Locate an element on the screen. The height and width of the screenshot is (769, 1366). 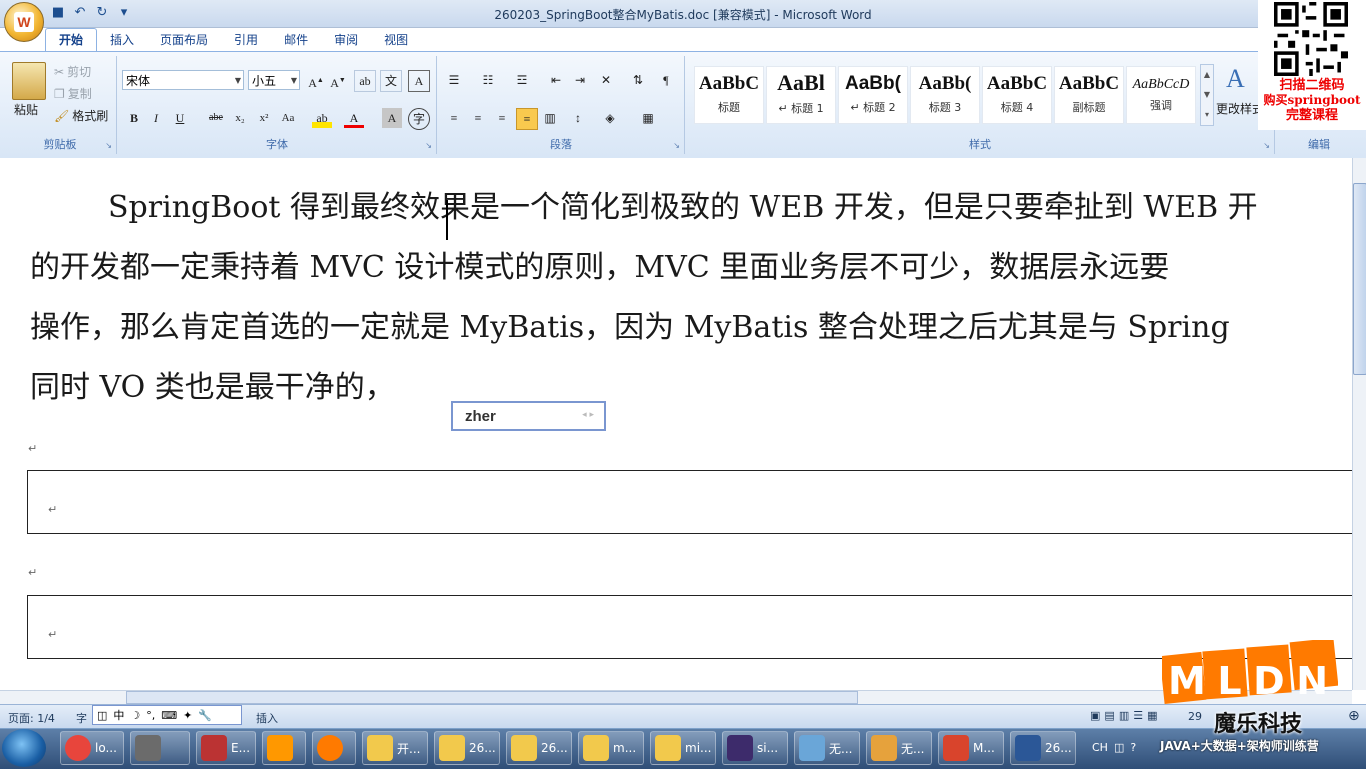
grow-font-icon: A▲ is located at coordinates (316, 80).